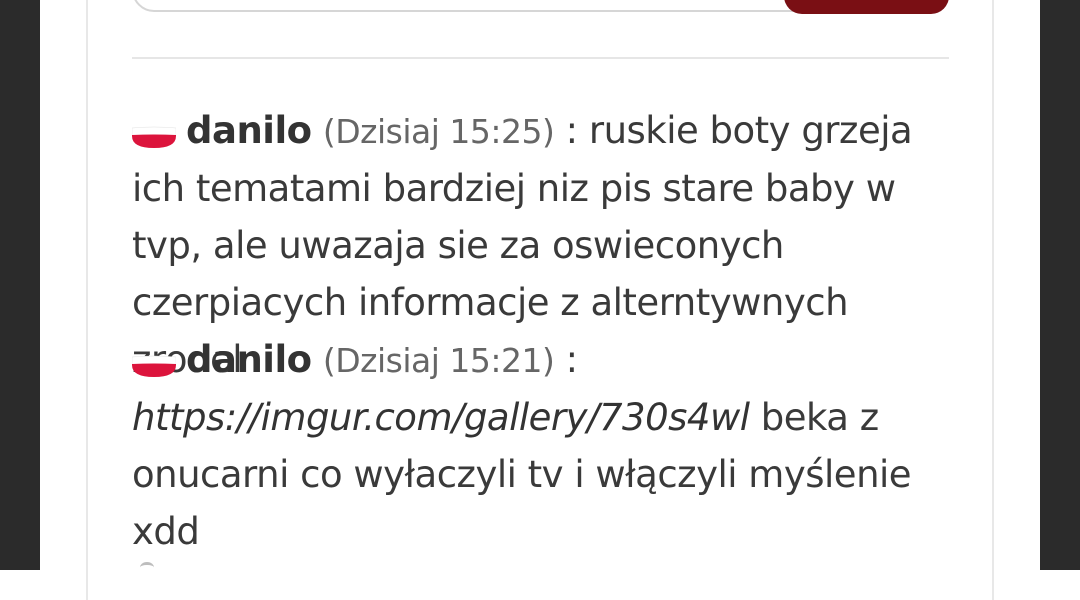 Image resolution: width=1080 pixels, height=600 pixels. What do you see at coordinates (1060, 285) in the screenshot?
I see `right-screen-edge` at bounding box center [1060, 285].